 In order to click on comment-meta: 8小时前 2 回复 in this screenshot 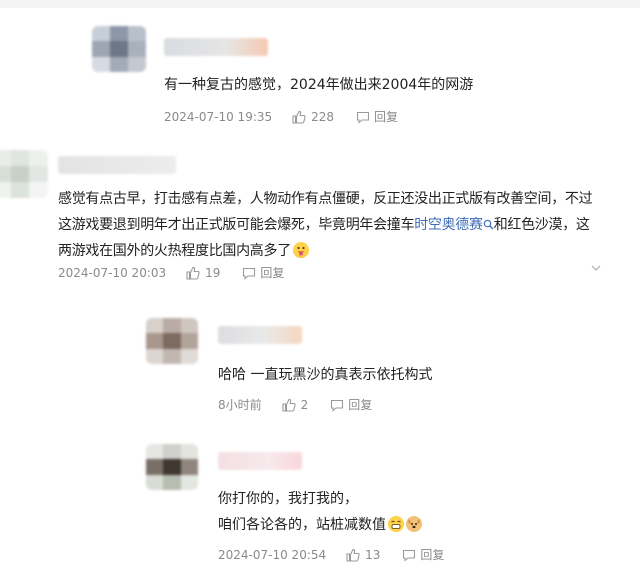, I will do `click(295, 404)`.